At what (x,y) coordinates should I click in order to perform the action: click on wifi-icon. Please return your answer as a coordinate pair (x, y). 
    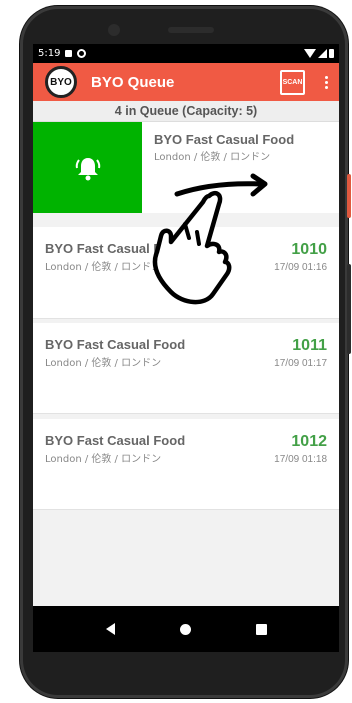
    Looking at the image, I should click on (310, 53).